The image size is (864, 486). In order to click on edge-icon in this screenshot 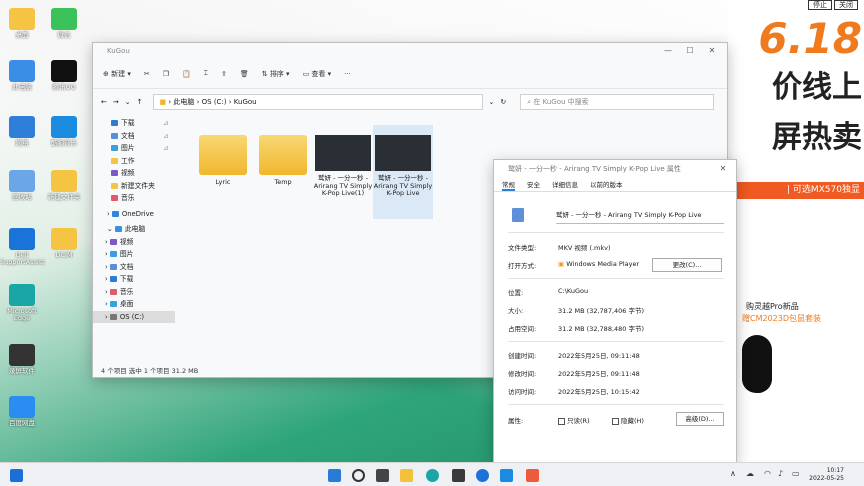, I will do `click(432, 475)`.